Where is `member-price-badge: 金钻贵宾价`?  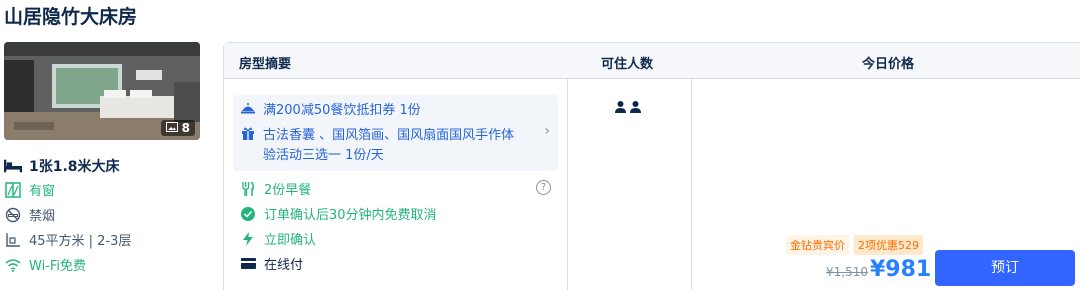
member-price-badge: 金钻贵宾价 is located at coordinates (817, 245).